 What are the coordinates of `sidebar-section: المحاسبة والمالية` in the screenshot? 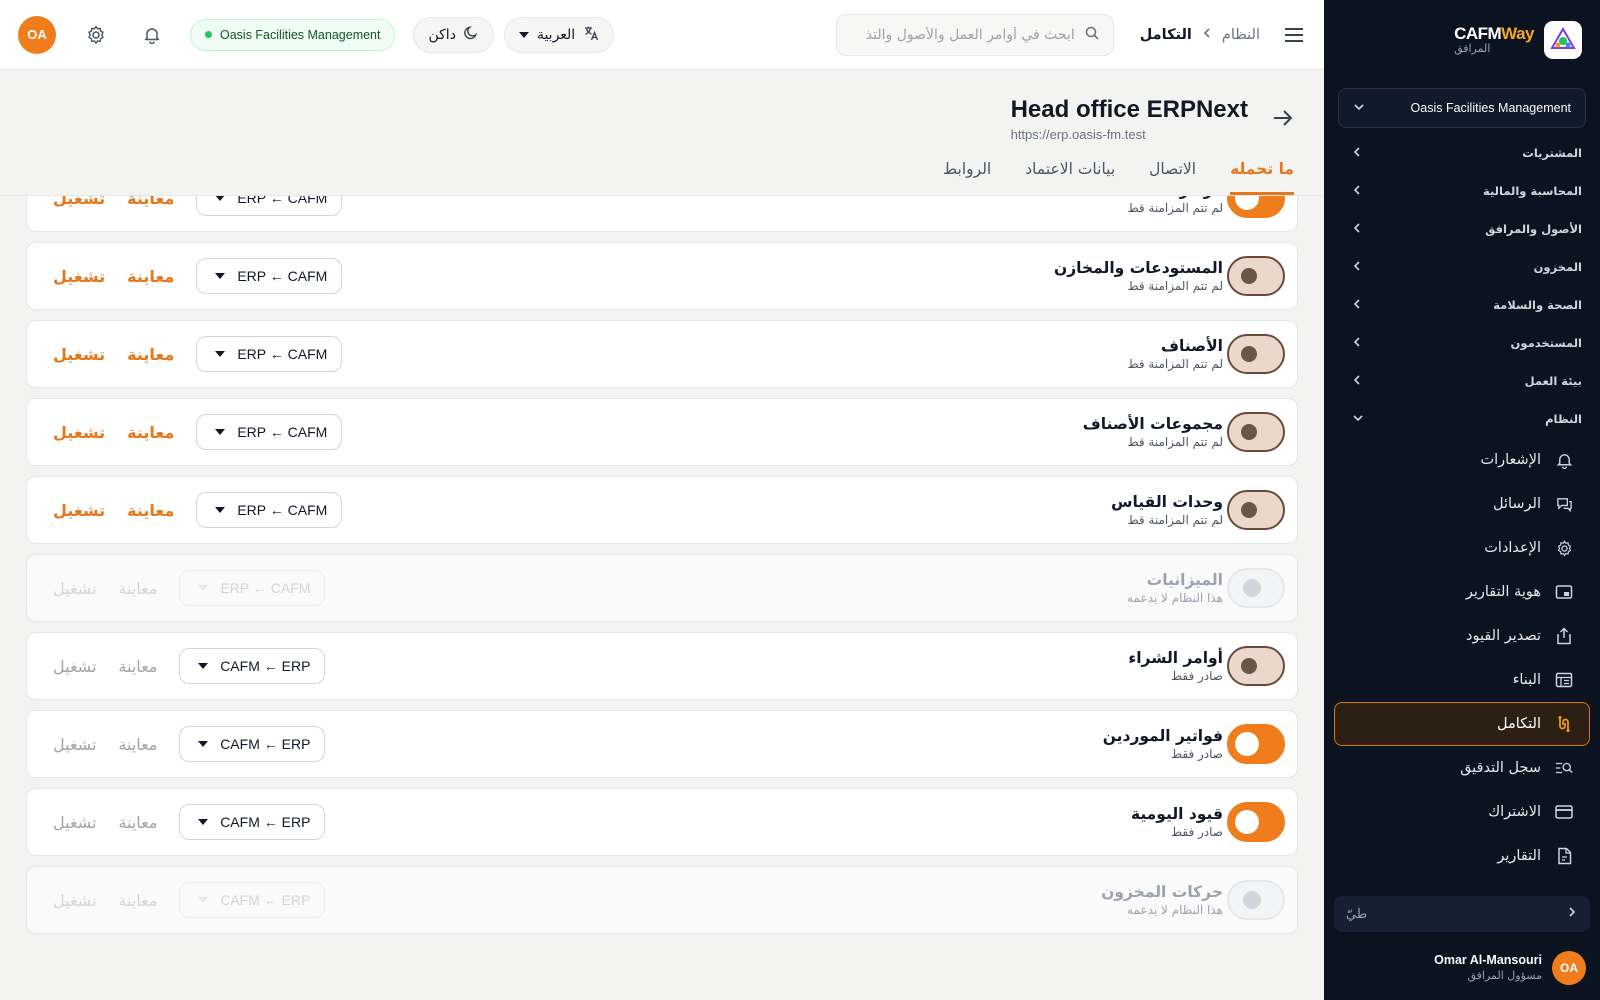 It's located at (1462, 191).